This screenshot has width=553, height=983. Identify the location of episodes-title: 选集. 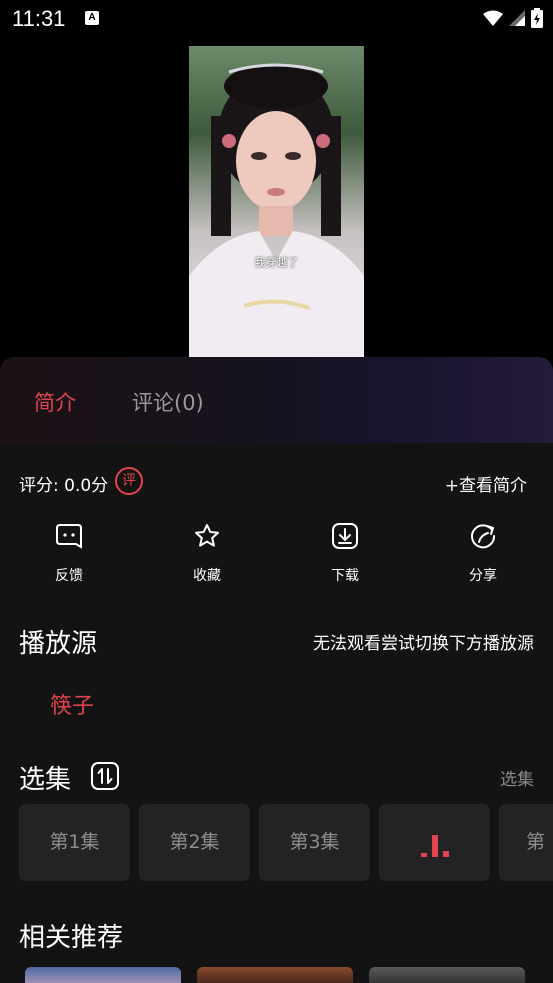
(45, 780).